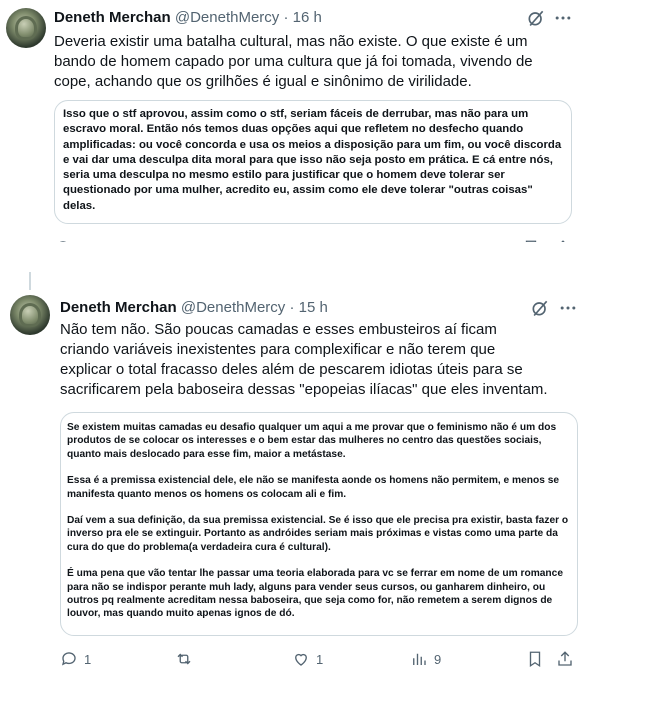 The width and height of the screenshot is (661, 711). I want to click on tweet-time: 15 h, so click(313, 307).